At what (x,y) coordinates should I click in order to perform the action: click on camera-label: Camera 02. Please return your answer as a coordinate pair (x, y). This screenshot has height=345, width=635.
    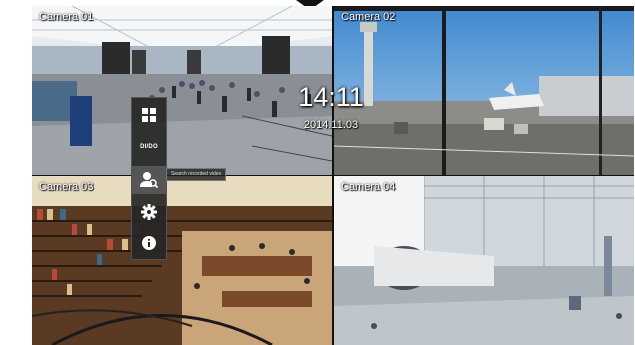
    Looking at the image, I should click on (368, 17).